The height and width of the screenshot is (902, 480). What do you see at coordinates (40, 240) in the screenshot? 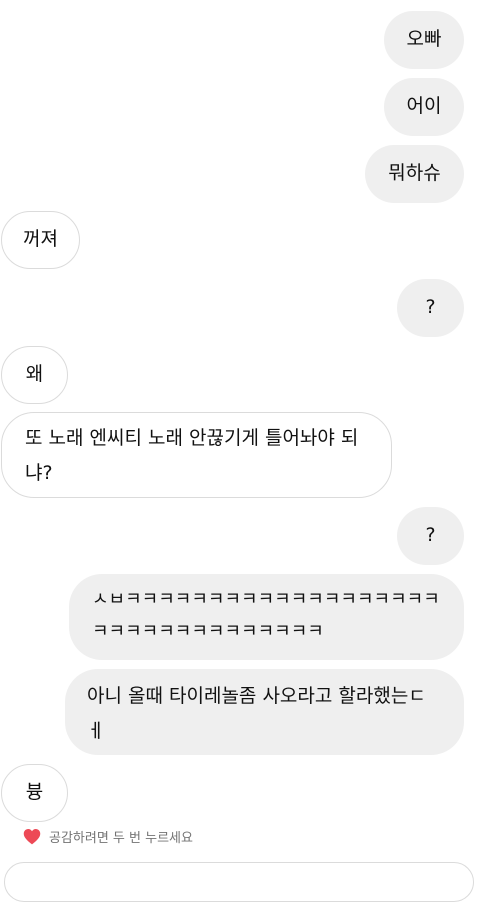
I see `message-bubble-received: 꺼져` at bounding box center [40, 240].